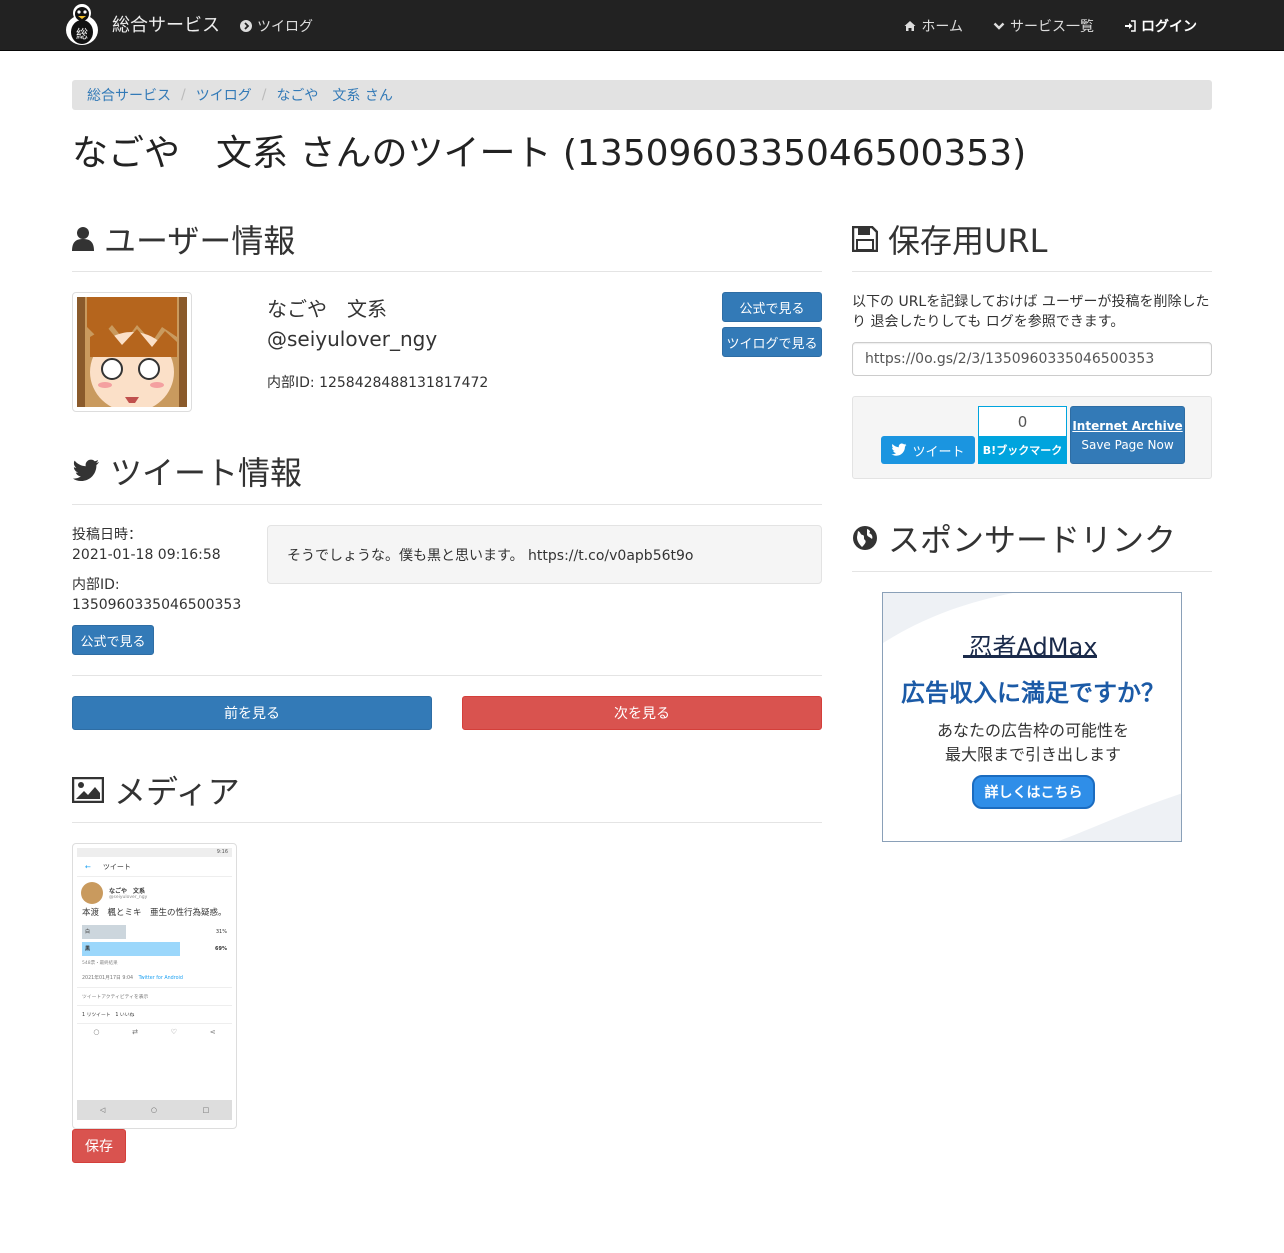 Image resolution: width=1284 pixels, height=1253 pixels. I want to click on tweet-view-official-button: 公式で見る, so click(113, 640).